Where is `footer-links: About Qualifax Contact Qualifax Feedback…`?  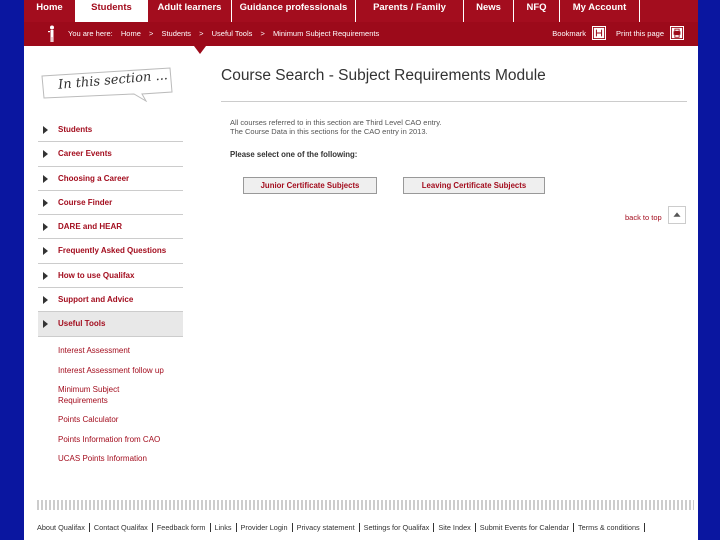
footer-links: About Qualifax Contact Qualifax Feedback… is located at coordinates (365, 527).